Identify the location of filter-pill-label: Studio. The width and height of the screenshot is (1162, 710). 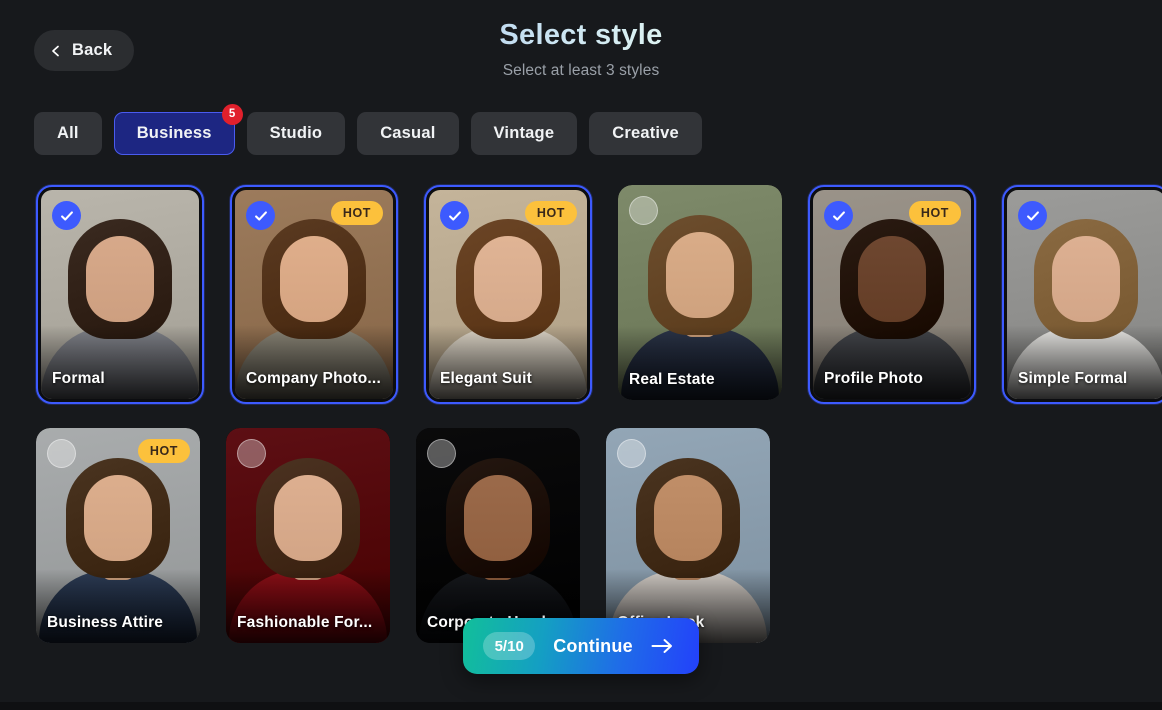
(296, 133).